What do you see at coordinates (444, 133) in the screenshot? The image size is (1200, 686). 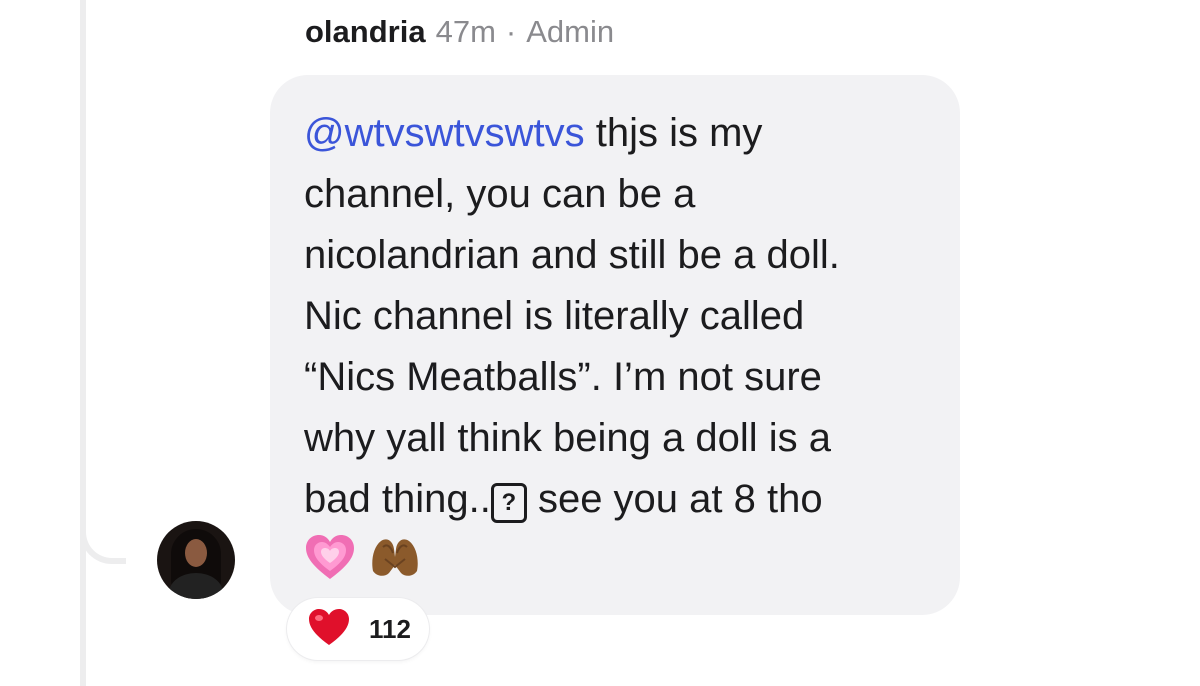 I see `user-mention-link: @wtvswtvswtvs` at bounding box center [444, 133].